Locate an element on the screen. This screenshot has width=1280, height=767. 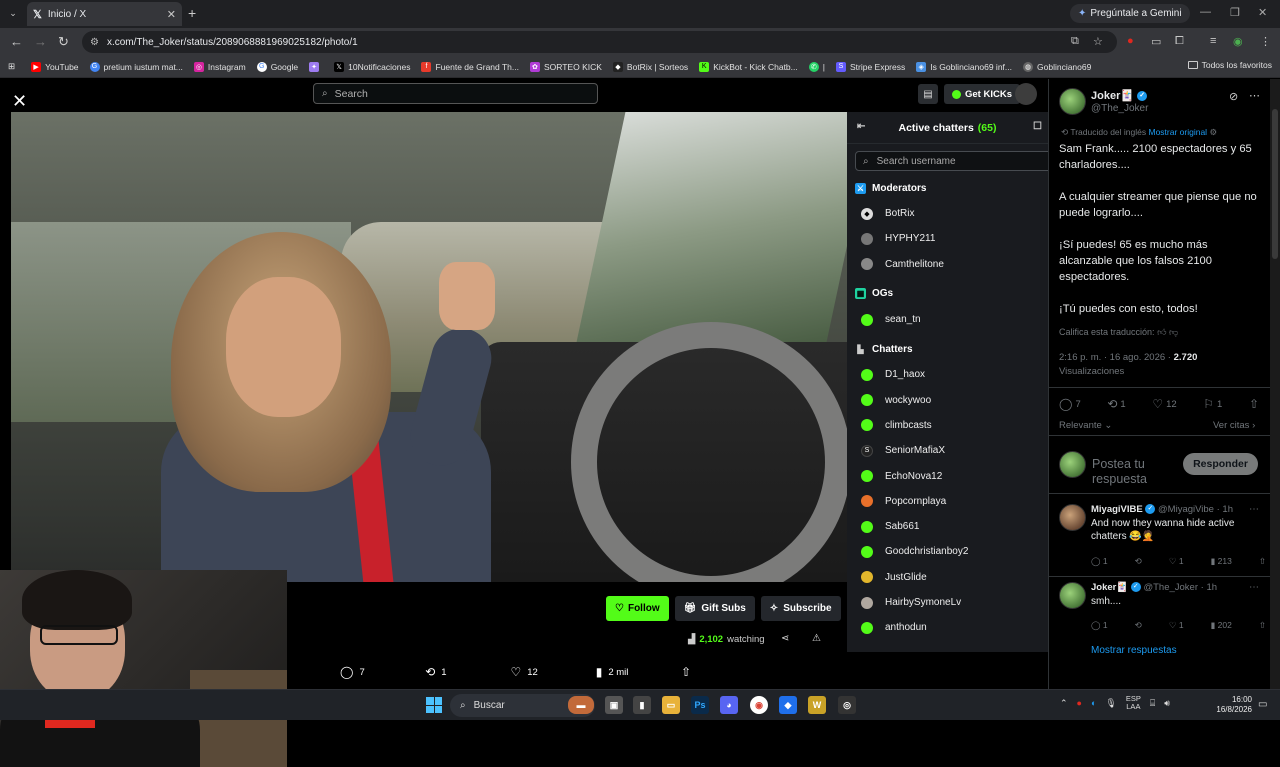
reply-button: ◯ 7 is located at coordinates (1070, 404).